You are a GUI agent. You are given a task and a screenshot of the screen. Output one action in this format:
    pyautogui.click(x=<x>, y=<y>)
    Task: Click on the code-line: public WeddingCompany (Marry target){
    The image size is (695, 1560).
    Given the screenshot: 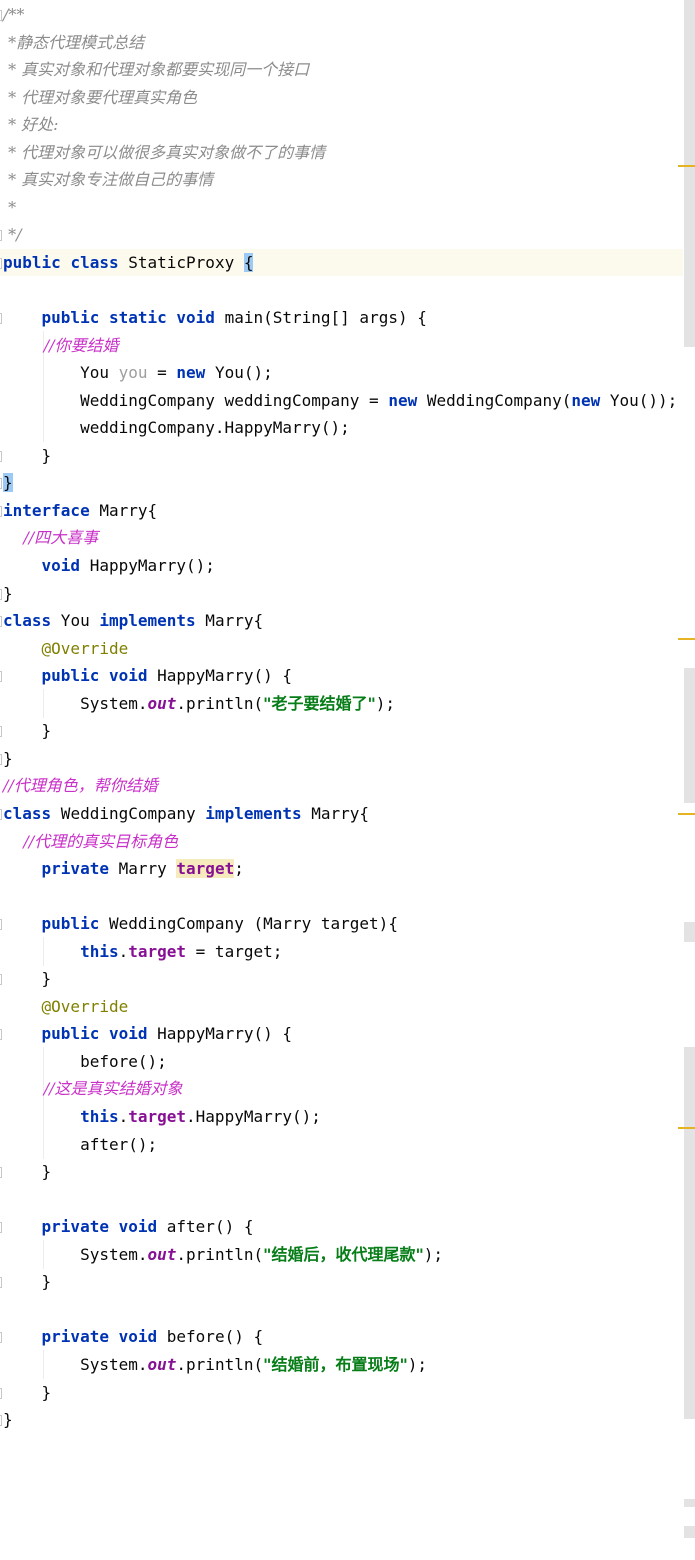 What is the action you would take?
    pyautogui.click(x=341, y=923)
    